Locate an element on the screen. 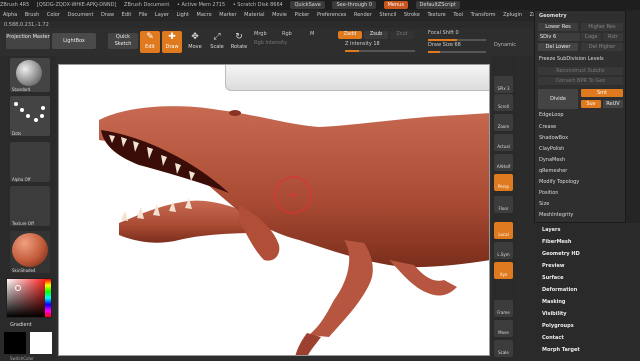 The image size is (640, 361). menu-stencil: Stencil is located at coordinates (387, 15).